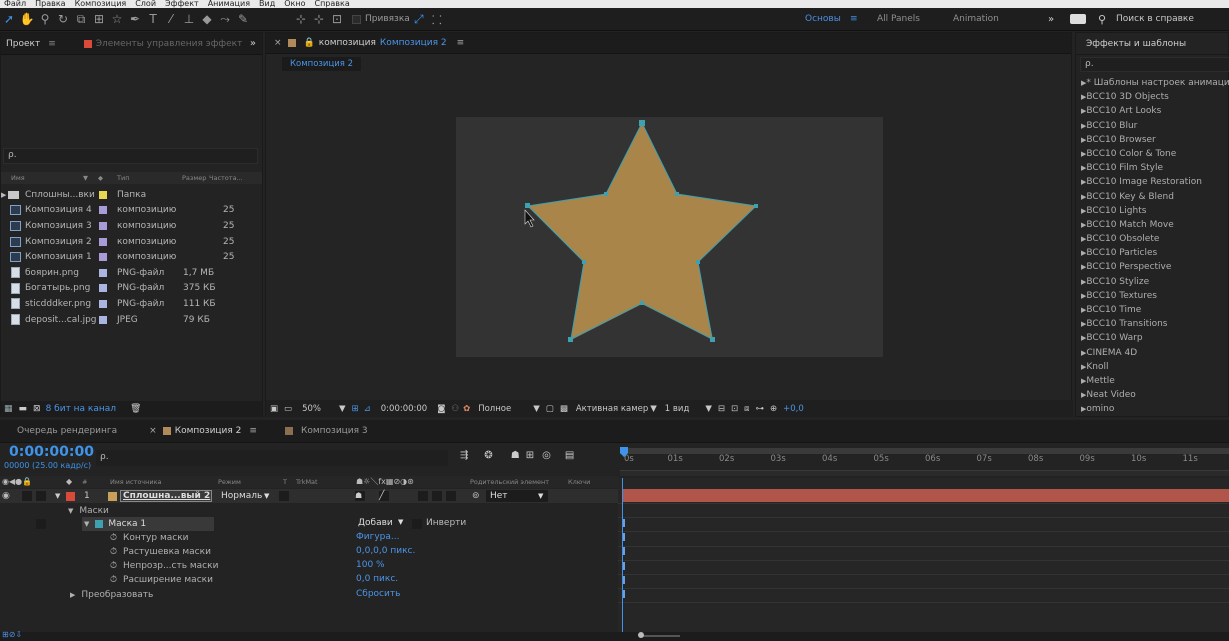 The width and height of the screenshot is (1229, 641). Describe the element at coordinates (189, 19) in the screenshot. I see `clone-stamp-tool-icon: ⊥` at that location.